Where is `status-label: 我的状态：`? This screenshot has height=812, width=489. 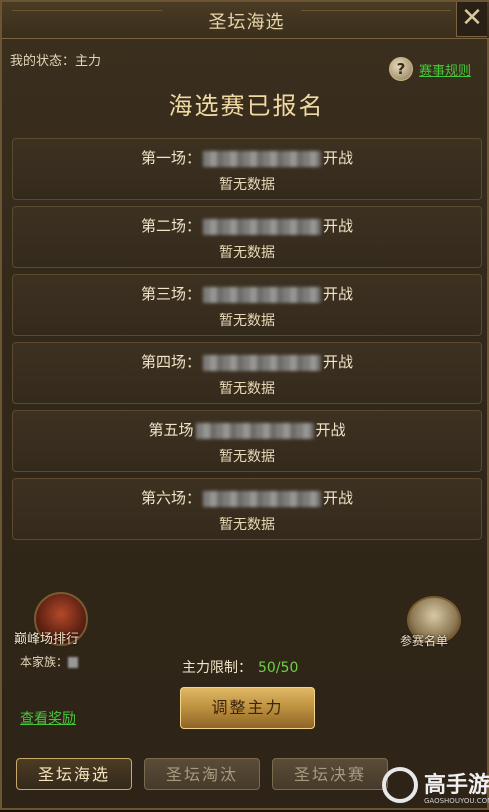 status-label: 我的状态： is located at coordinates (43, 61).